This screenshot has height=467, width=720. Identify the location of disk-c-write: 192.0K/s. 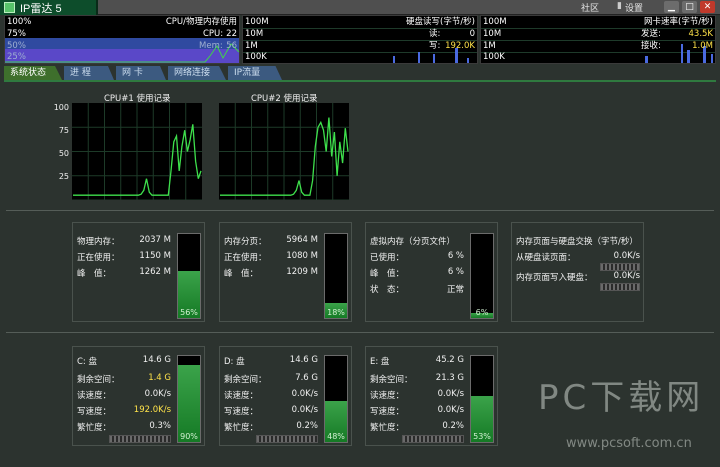
(152, 410).